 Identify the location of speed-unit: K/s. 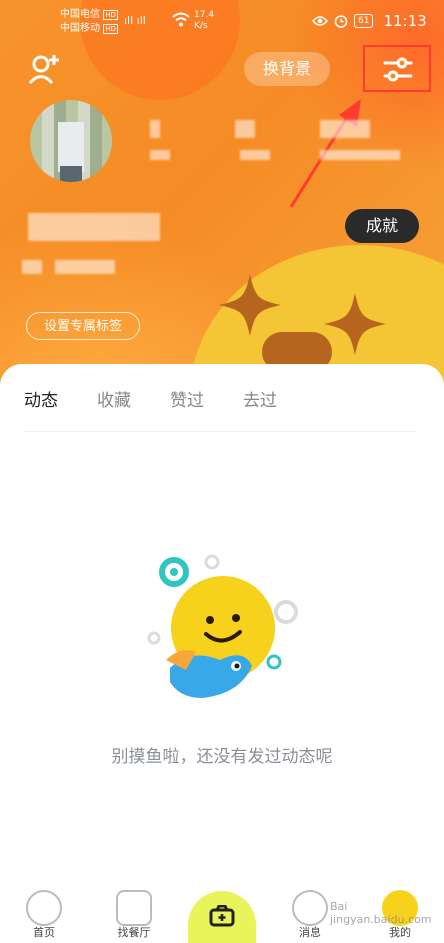
(201, 26).